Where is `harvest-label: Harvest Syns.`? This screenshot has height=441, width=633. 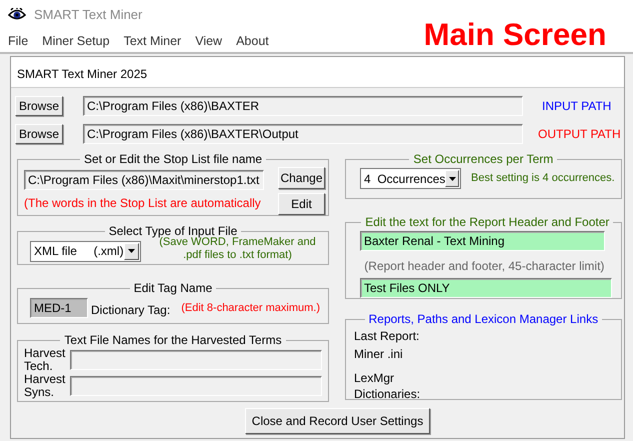 harvest-label: Harvest Syns. is located at coordinates (45, 386).